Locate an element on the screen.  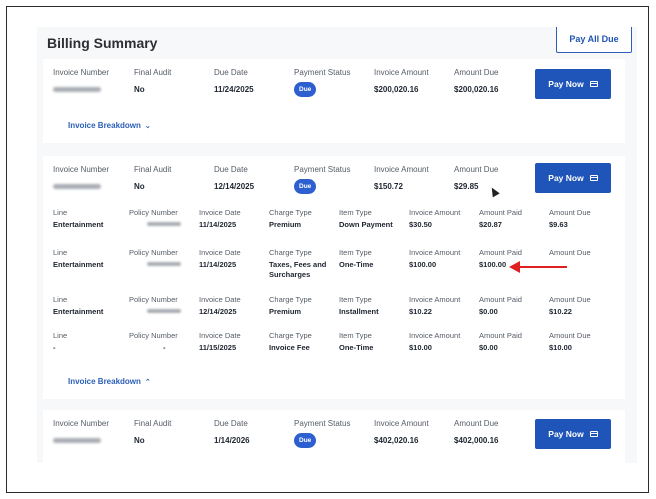
red-arrow-head is located at coordinates (514, 267).